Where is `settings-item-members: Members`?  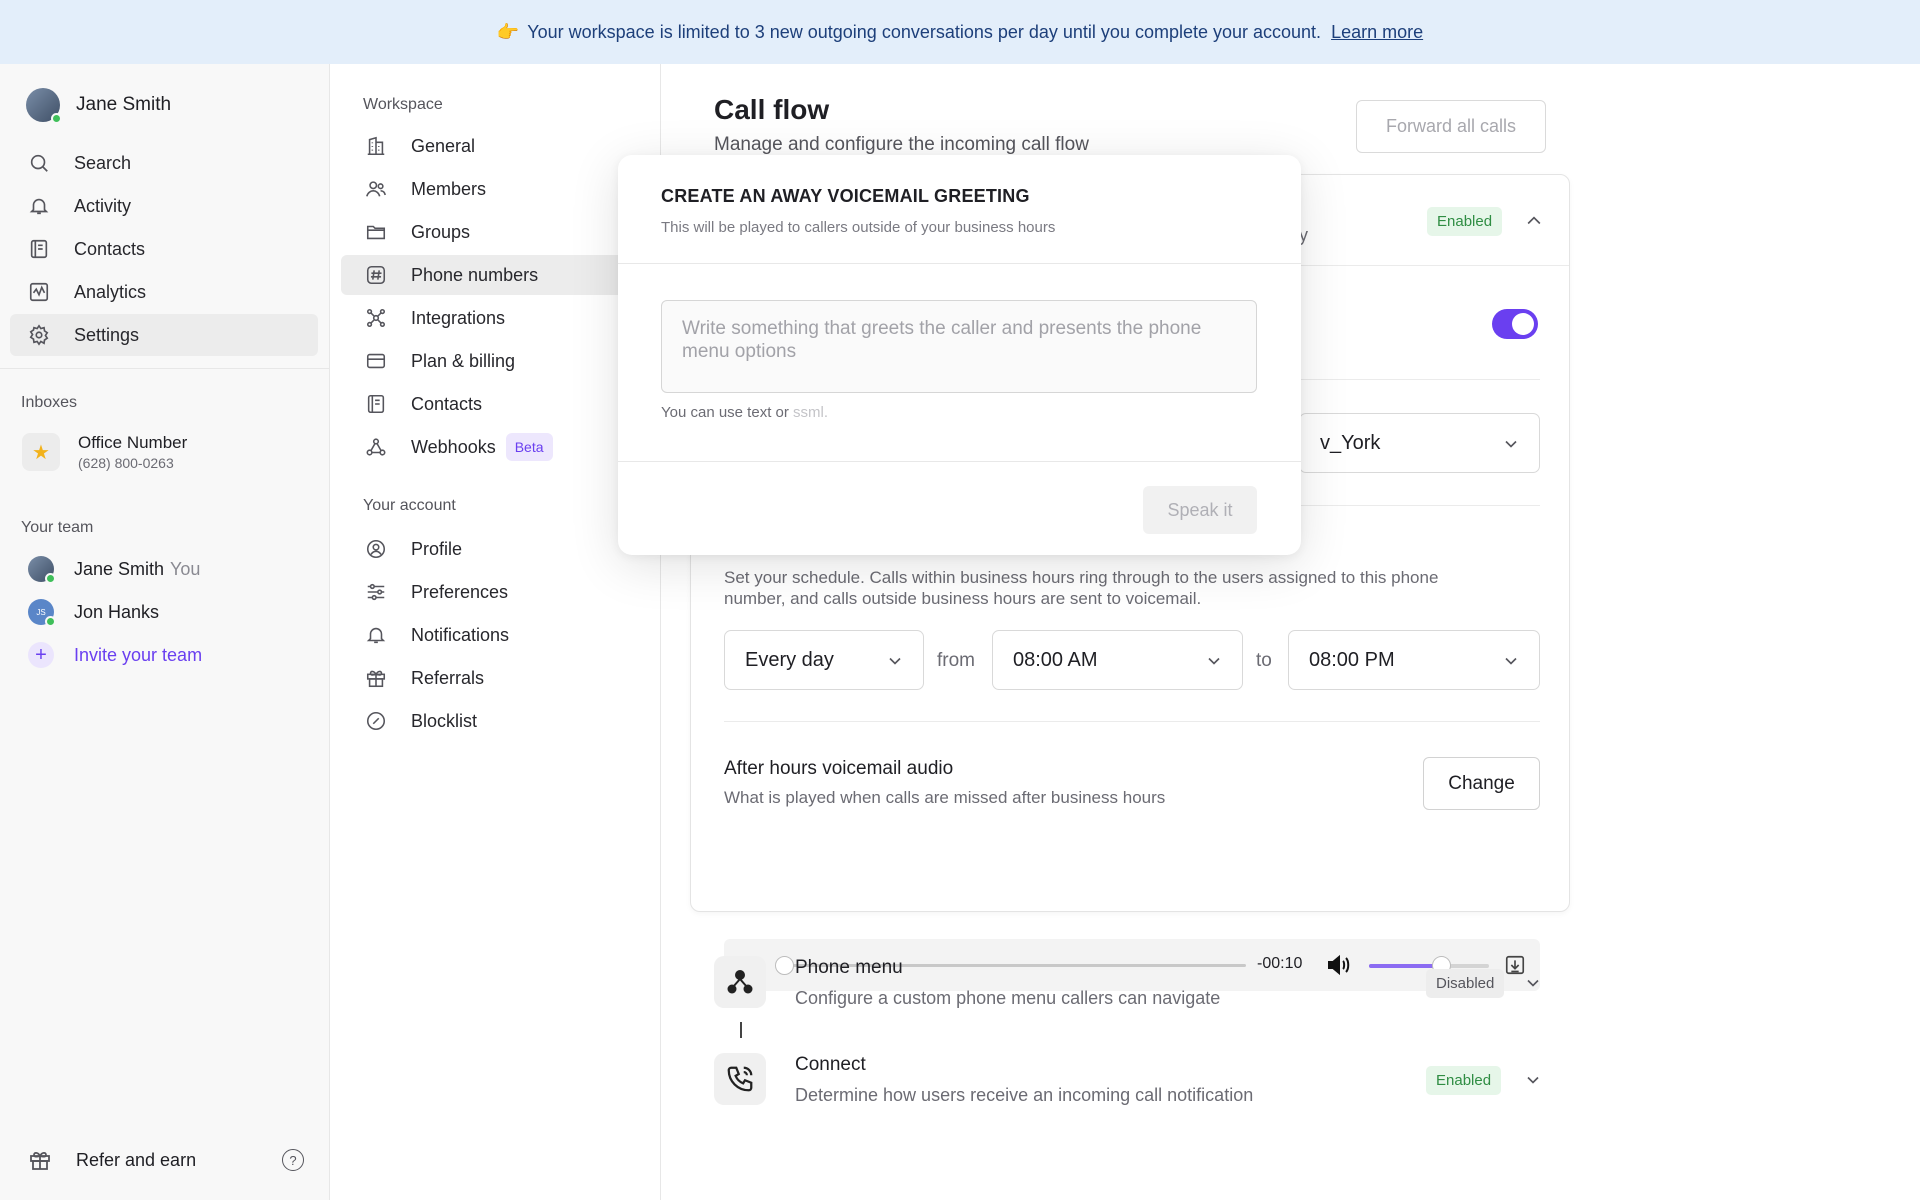 settings-item-members: Members is located at coordinates (496, 189).